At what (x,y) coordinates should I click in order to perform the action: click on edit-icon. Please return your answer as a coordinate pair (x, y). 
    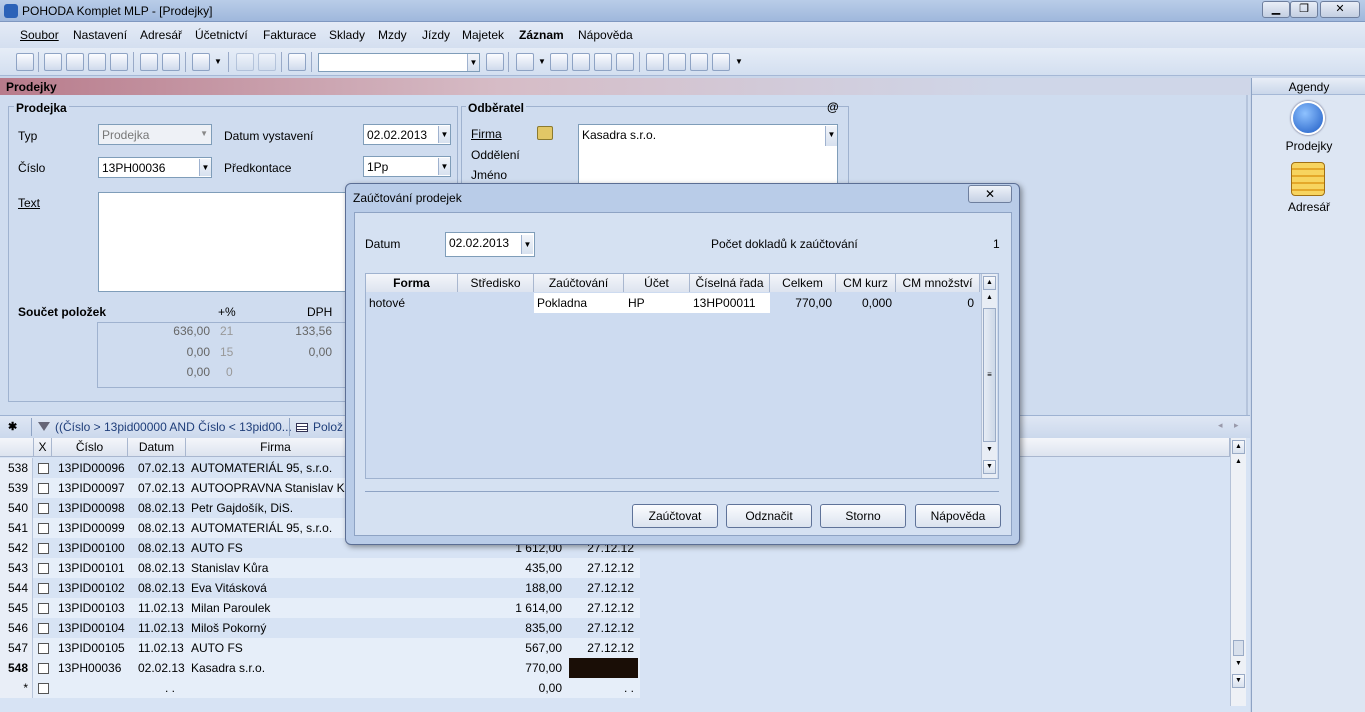
    Looking at the image, I should click on (171, 62).